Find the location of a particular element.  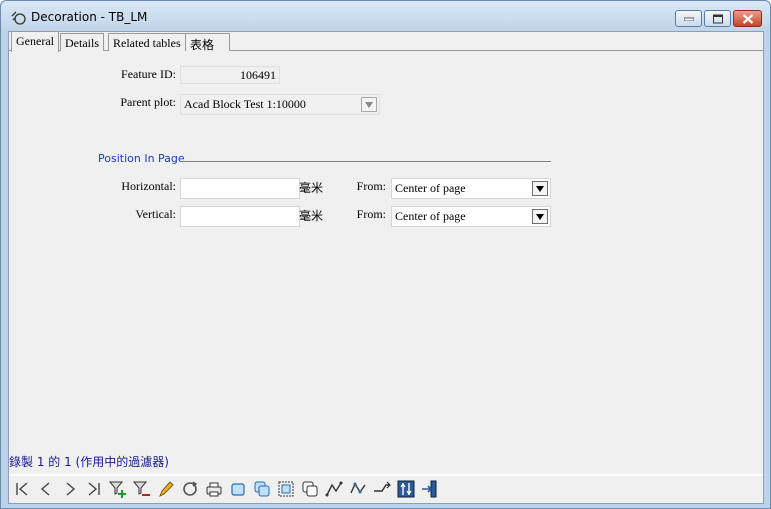

parent-plot-dropdown-button is located at coordinates (369, 104).